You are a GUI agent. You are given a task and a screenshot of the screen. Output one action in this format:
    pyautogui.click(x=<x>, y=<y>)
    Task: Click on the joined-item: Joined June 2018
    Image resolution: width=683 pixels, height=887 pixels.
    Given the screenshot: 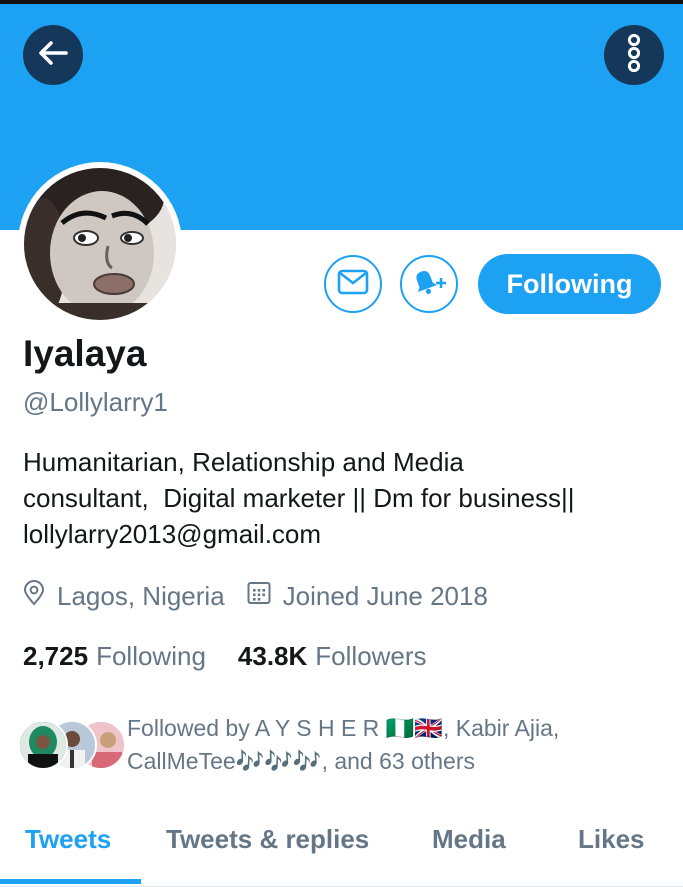 What is the action you would take?
    pyautogui.click(x=367, y=596)
    